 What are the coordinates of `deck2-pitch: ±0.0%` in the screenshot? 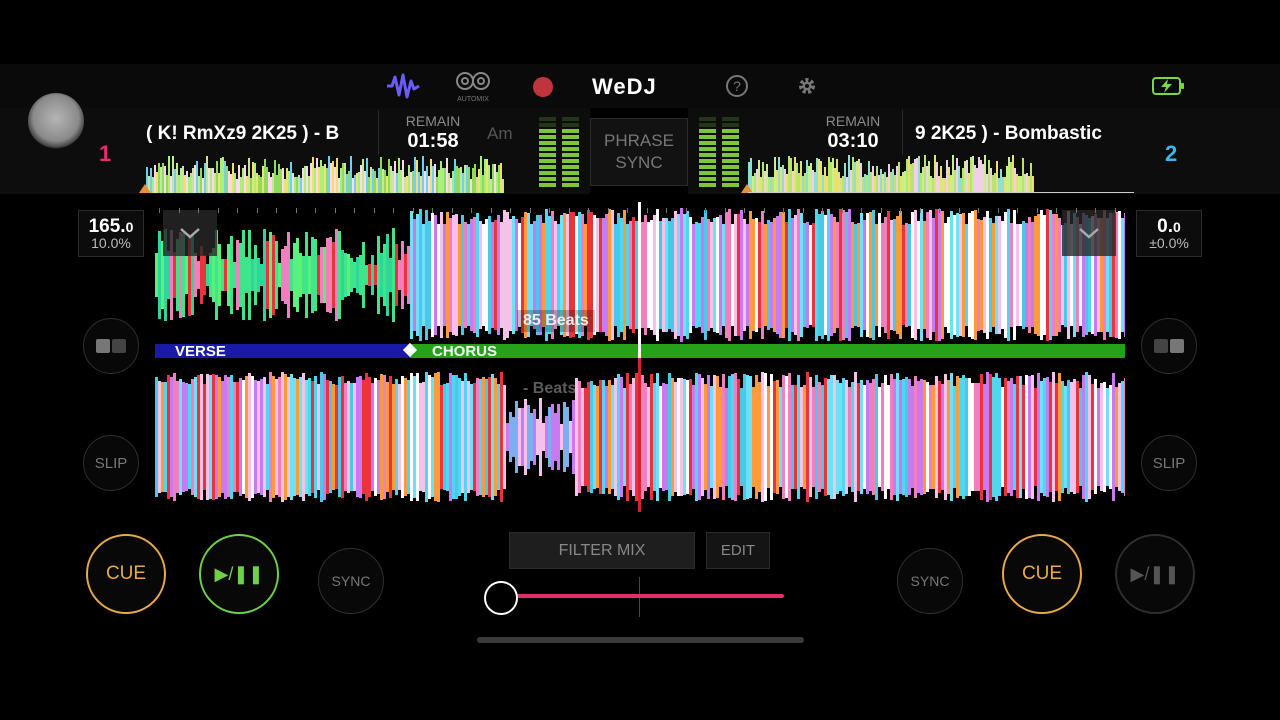 It's located at (1169, 243).